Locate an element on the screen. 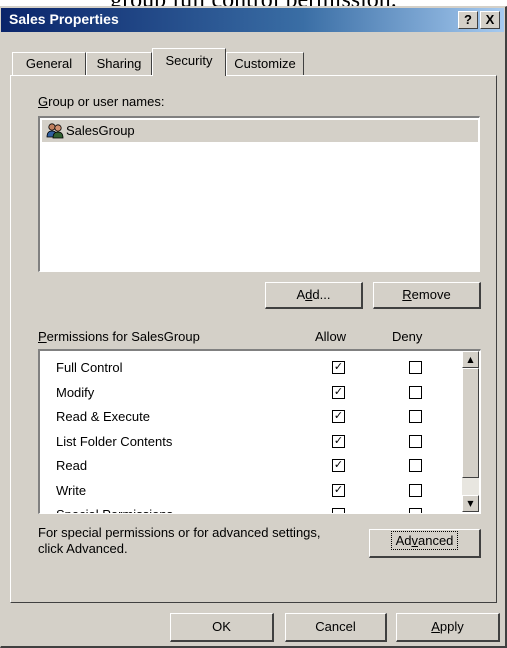 This screenshot has height=648, width=507. group-or-user-names-label: Group or user names: is located at coordinates (101, 101).